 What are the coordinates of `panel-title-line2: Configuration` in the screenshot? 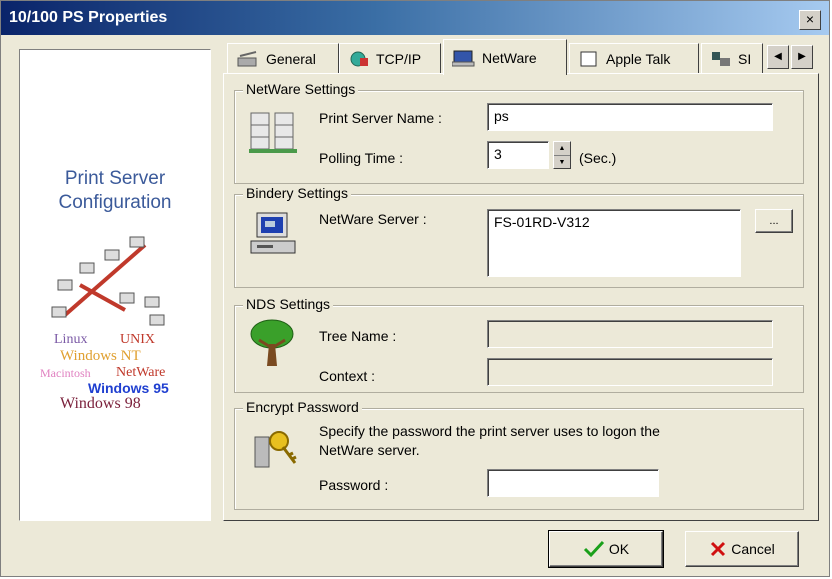 It's located at (115, 202).